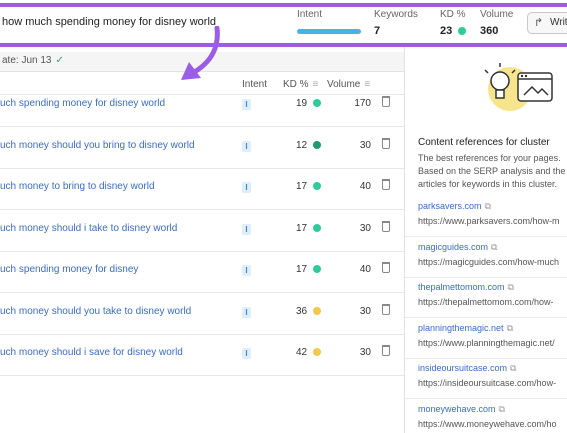 The image size is (567, 433). I want to click on reference-domain-link: planningthemagic.net ⧉, so click(465, 328).